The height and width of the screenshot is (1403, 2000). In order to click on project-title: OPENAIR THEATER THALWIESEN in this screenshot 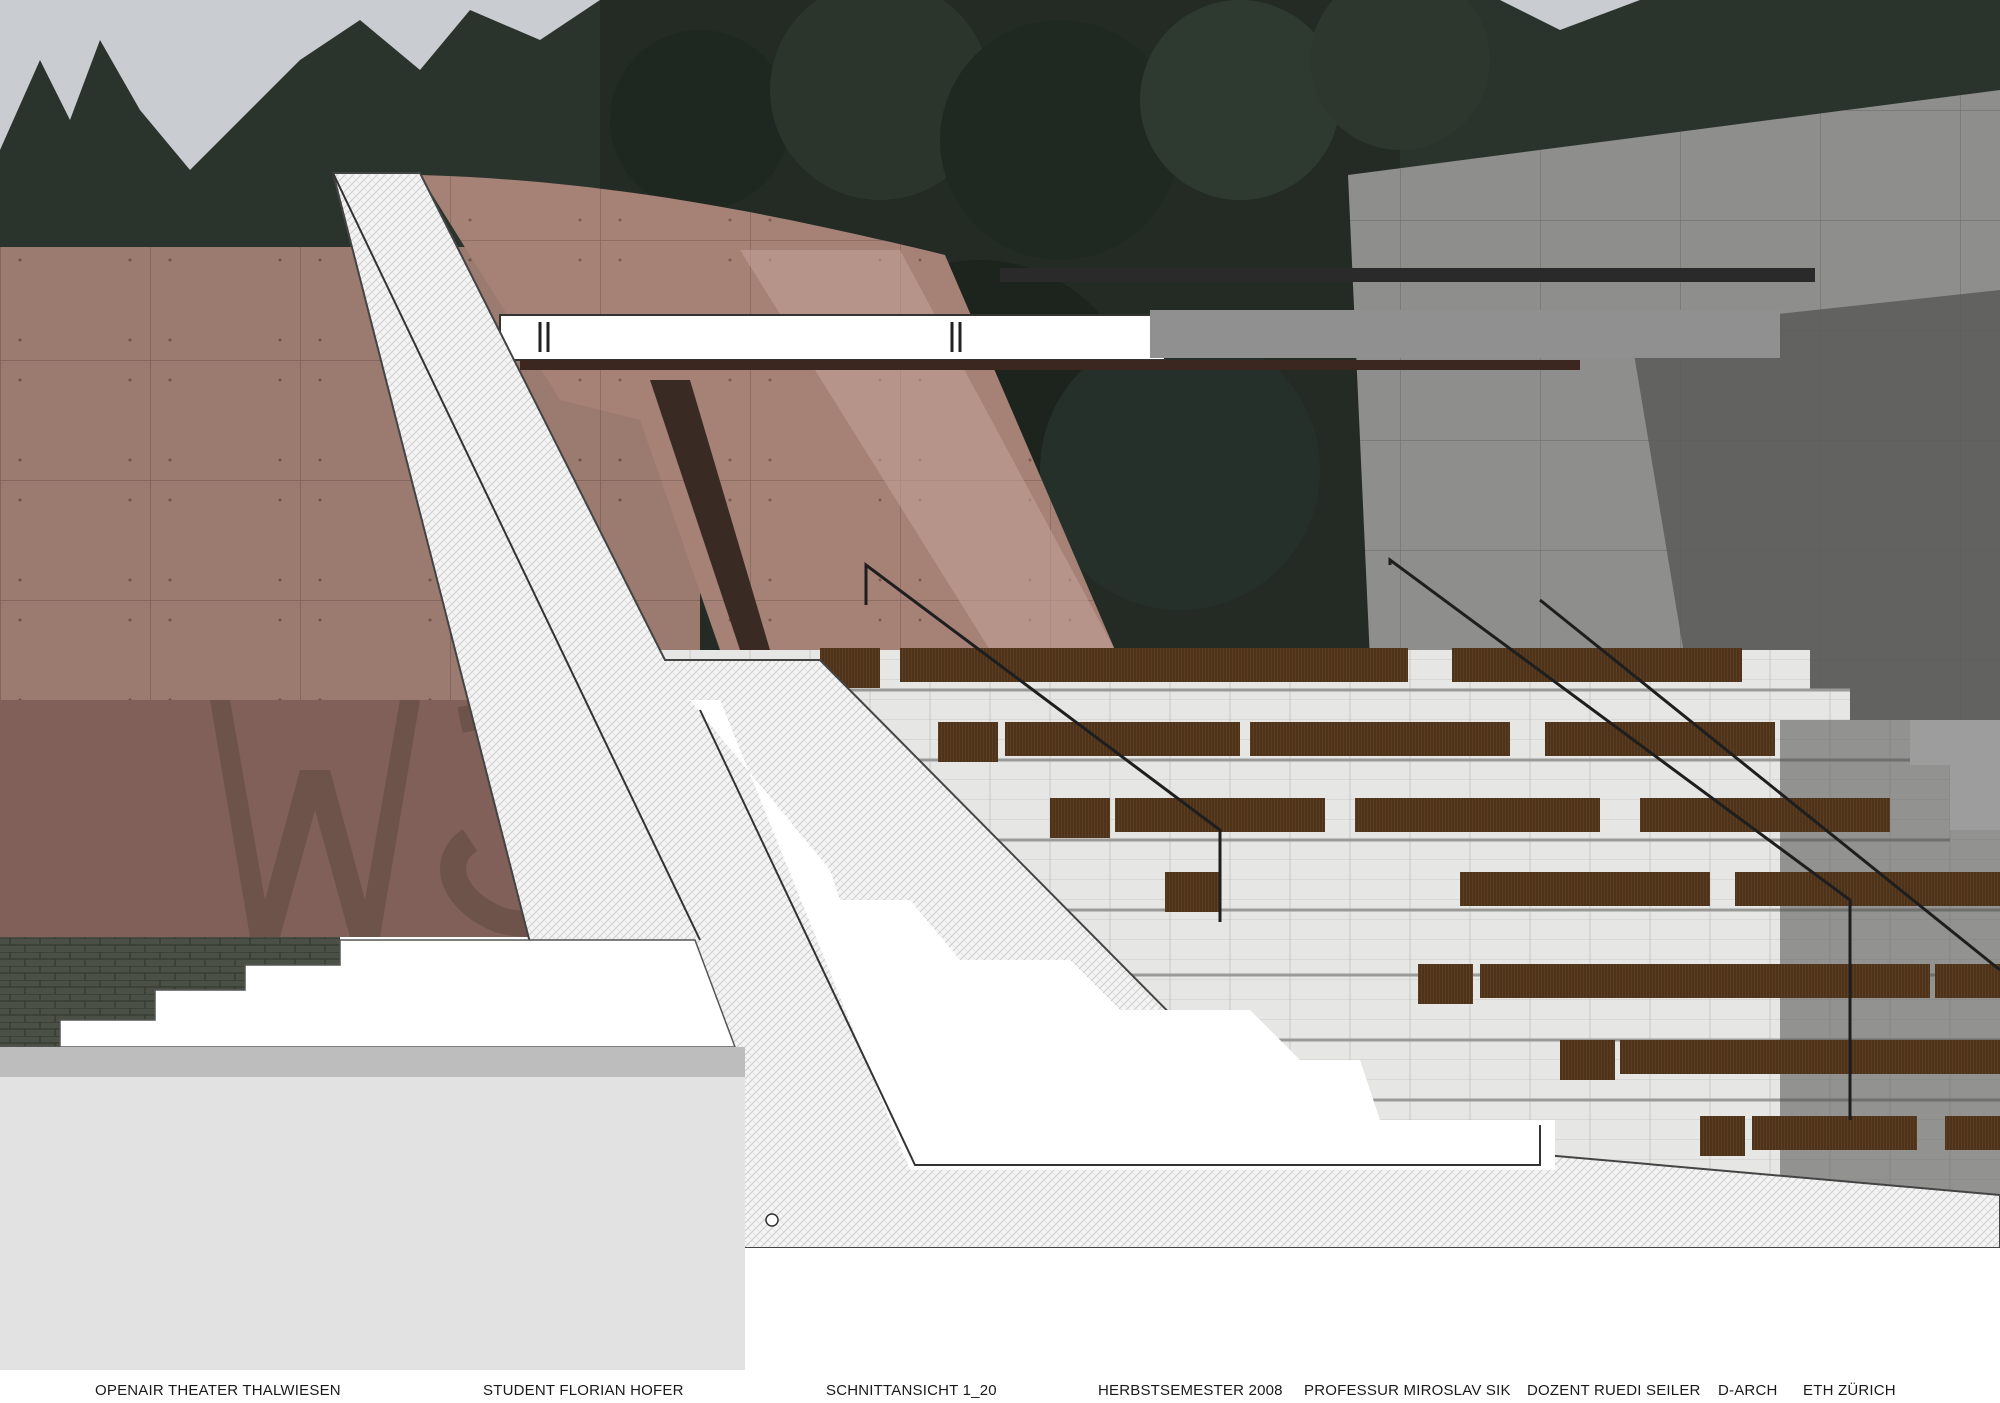, I will do `click(218, 1390)`.